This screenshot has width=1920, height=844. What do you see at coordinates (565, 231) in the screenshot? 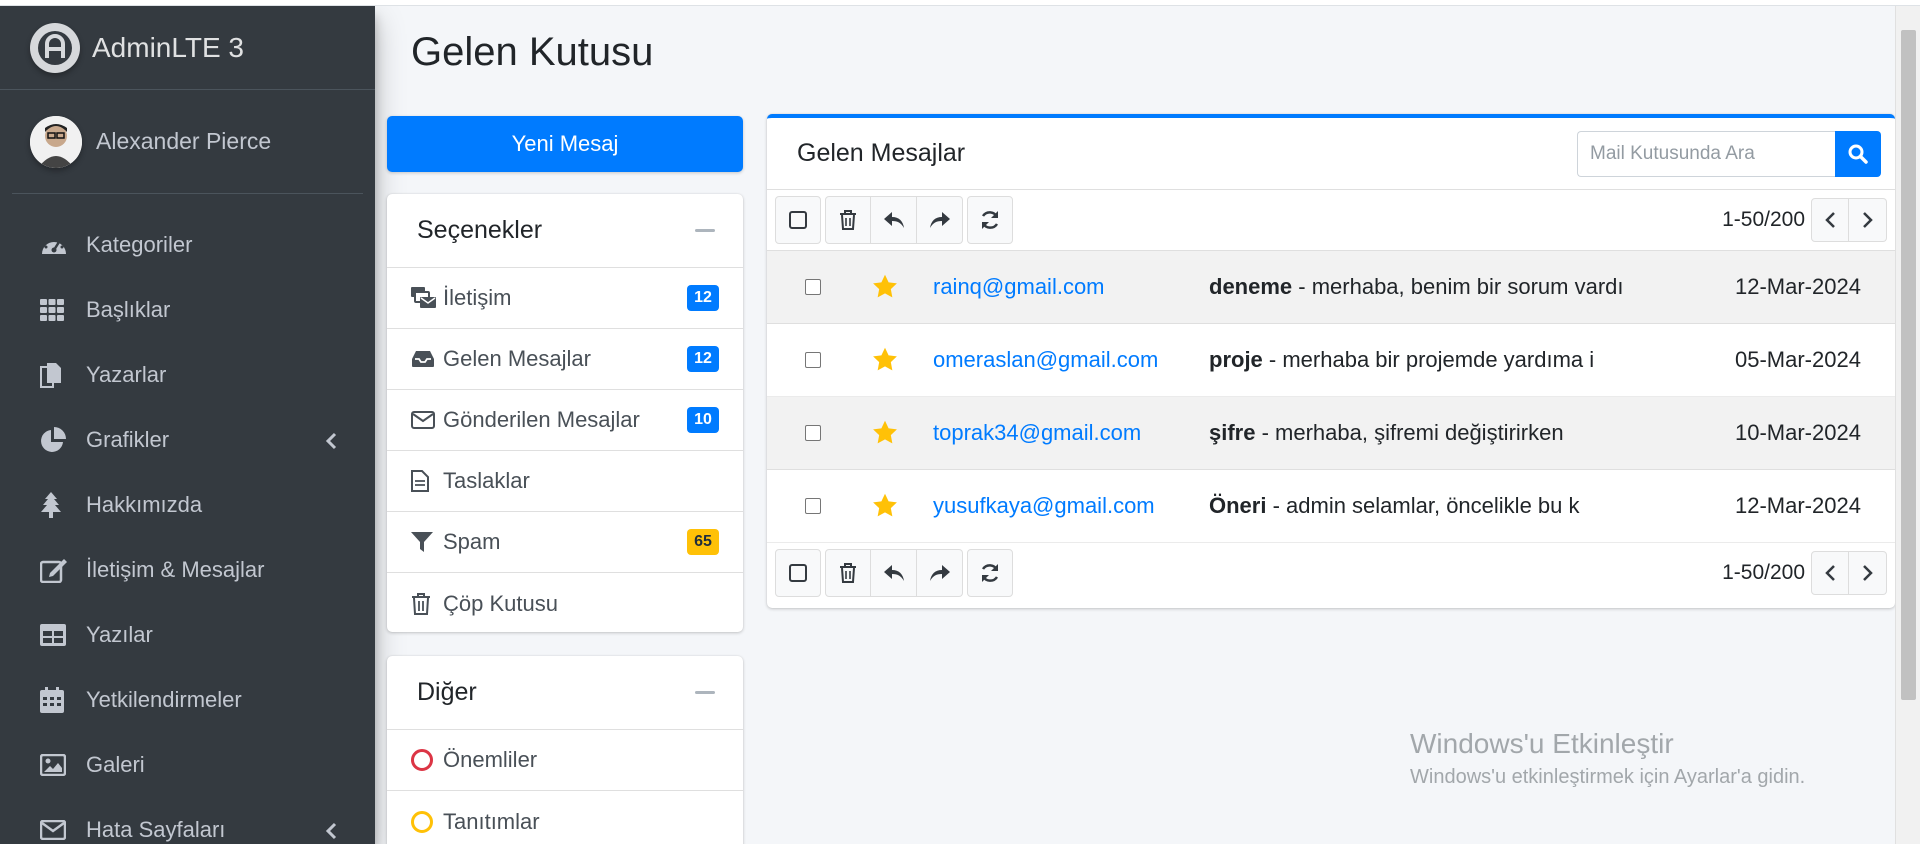
I see `folders-header: Seçenekler` at bounding box center [565, 231].